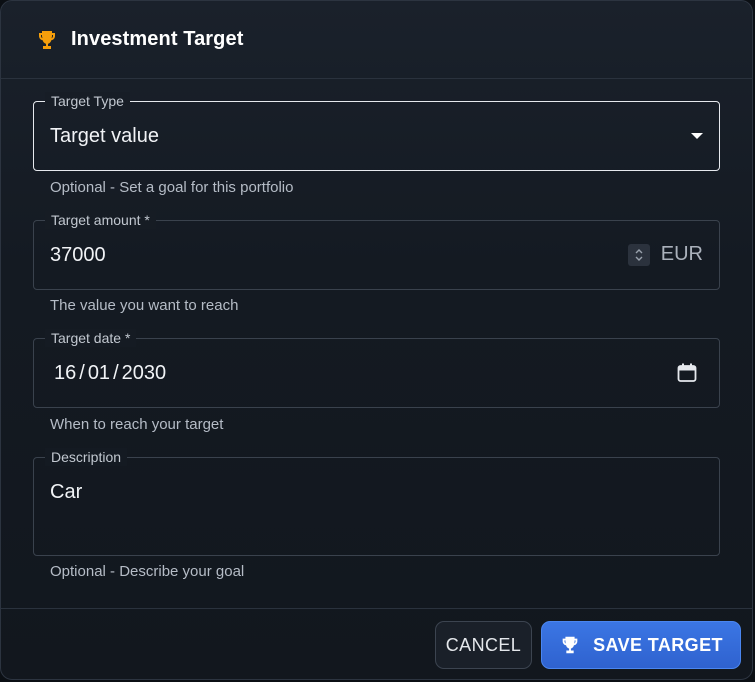 The width and height of the screenshot is (755, 682). Describe the element at coordinates (639, 255) in the screenshot. I see `number-spinner-icon` at that location.